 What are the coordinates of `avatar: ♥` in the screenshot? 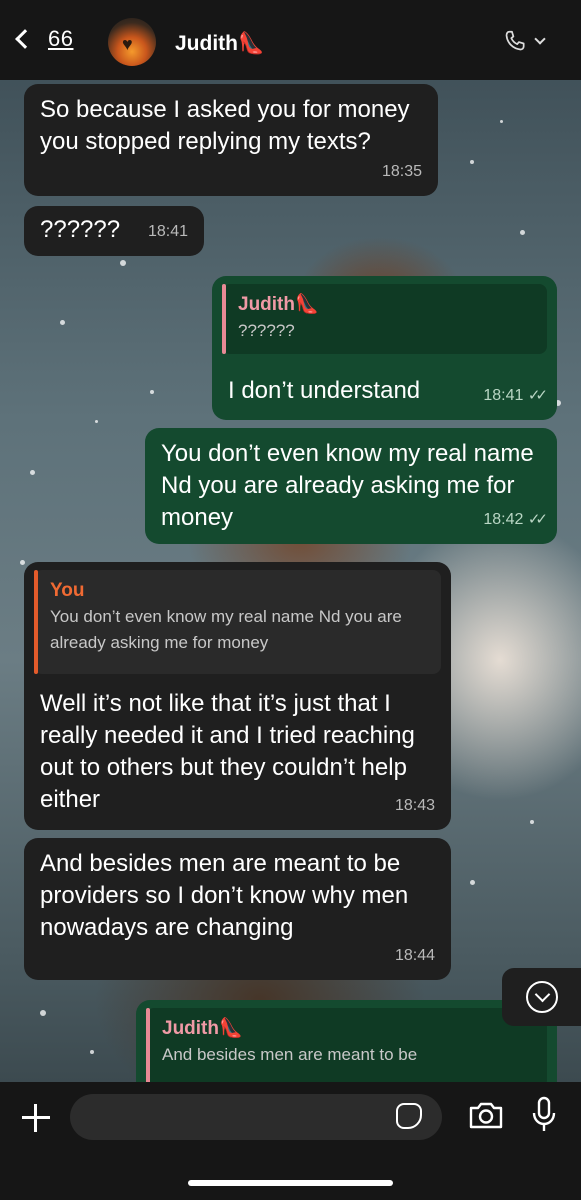 It's located at (132, 42).